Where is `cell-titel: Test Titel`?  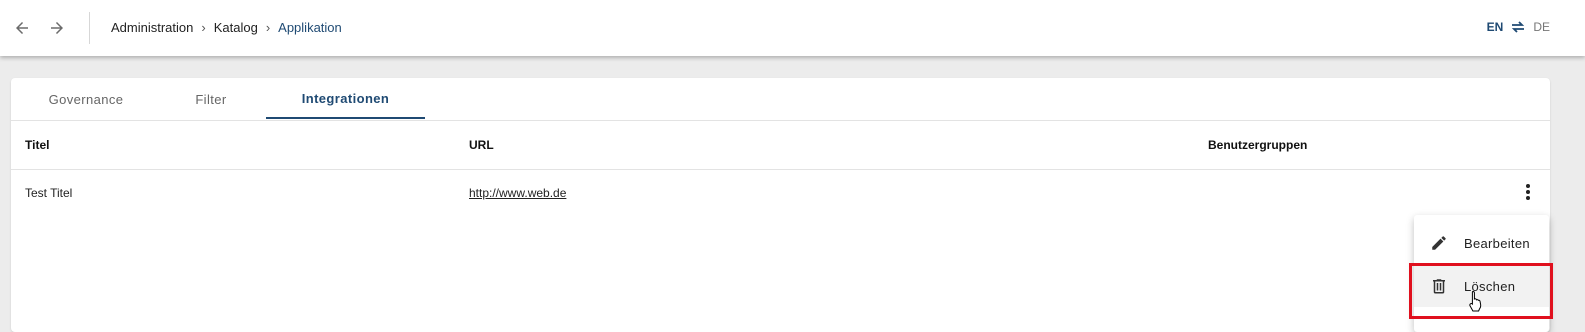
cell-titel: Test Titel is located at coordinates (49, 193).